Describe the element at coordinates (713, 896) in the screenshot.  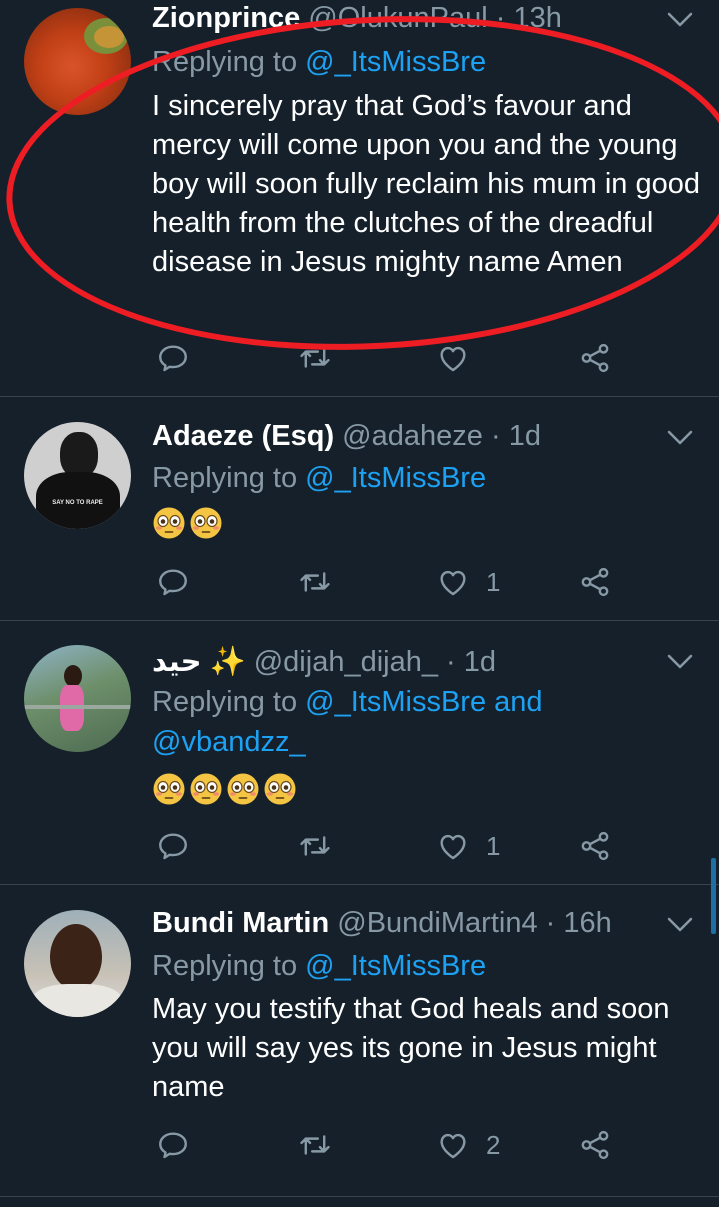
I see `scrollbar` at that location.